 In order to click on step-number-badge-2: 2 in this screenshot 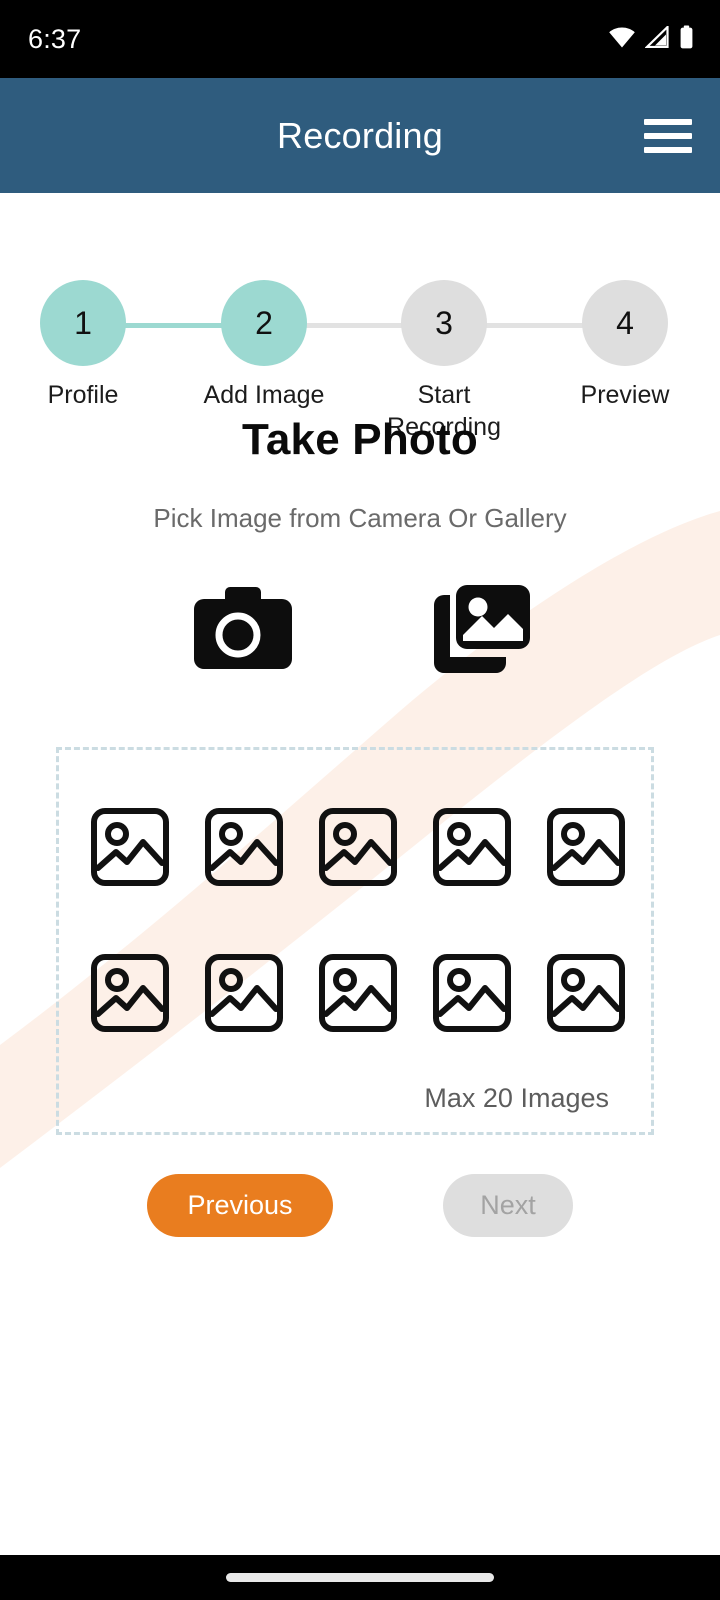, I will do `click(264, 323)`.